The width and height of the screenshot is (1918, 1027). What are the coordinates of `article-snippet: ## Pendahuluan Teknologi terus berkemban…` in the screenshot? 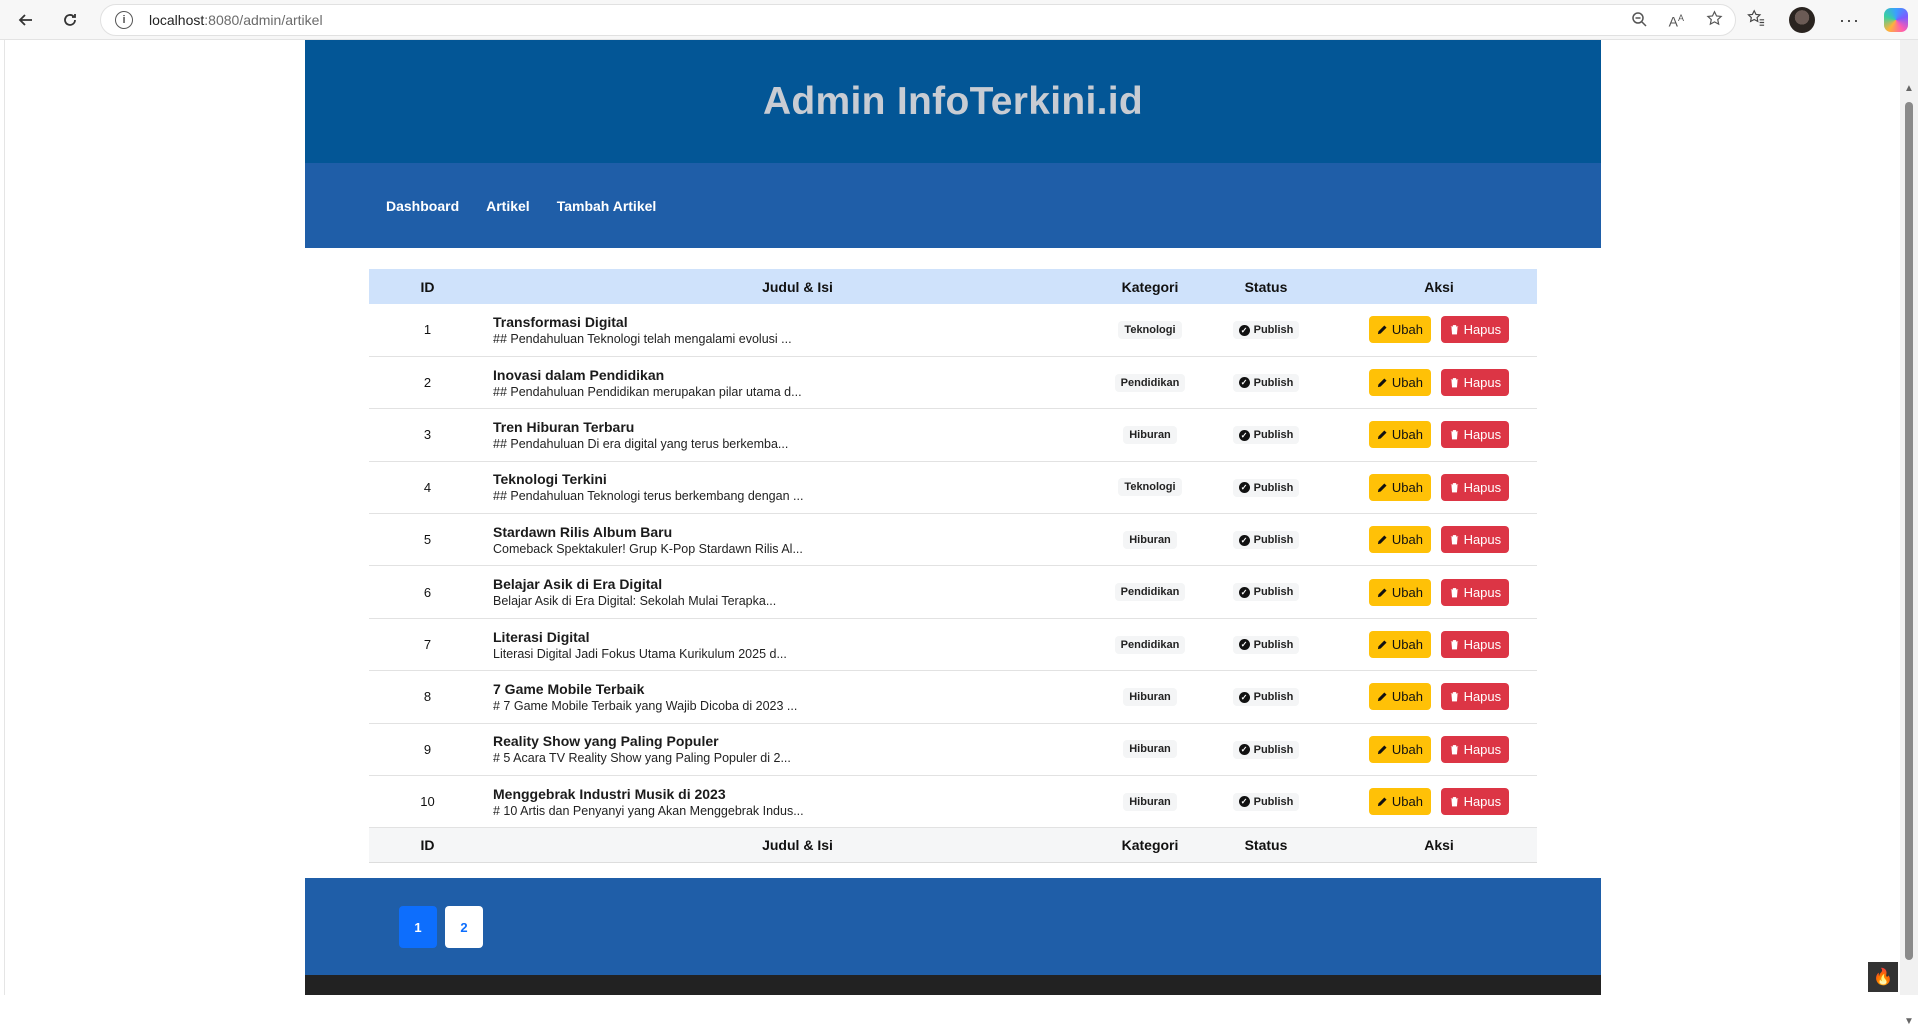 It's located at (648, 496).